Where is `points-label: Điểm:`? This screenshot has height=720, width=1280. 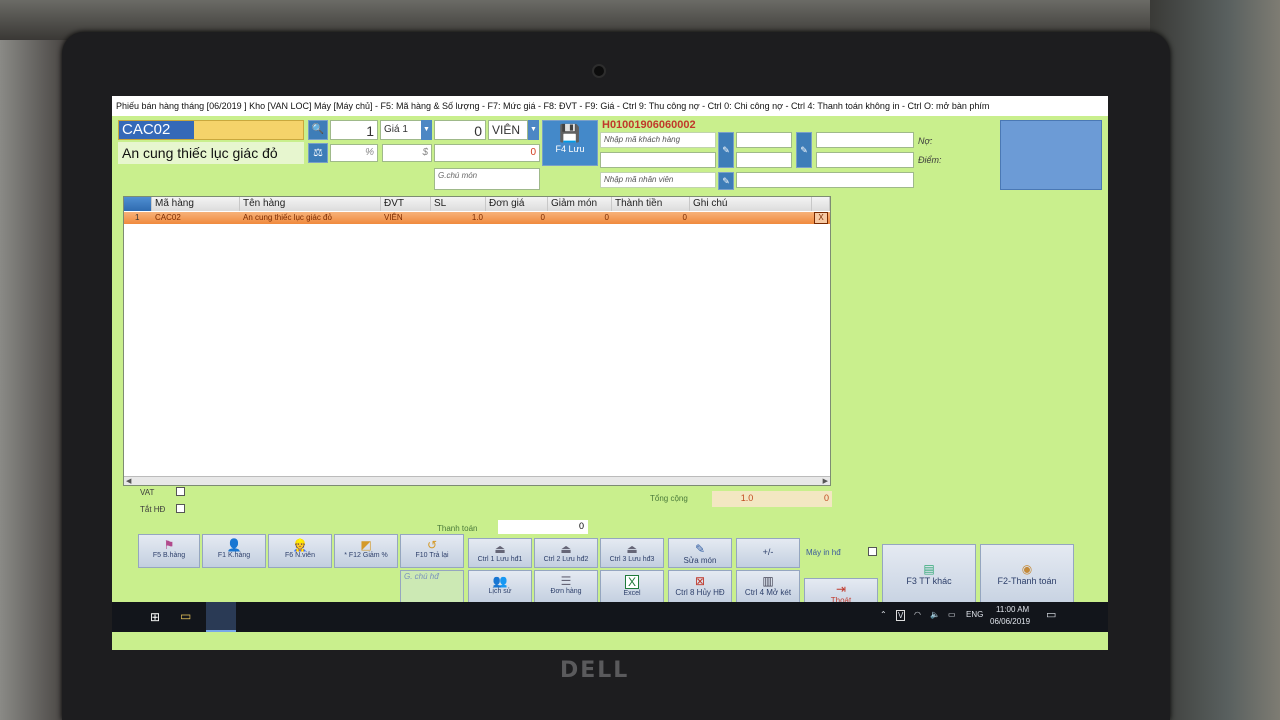 points-label: Điểm: is located at coordinates (930, 160).